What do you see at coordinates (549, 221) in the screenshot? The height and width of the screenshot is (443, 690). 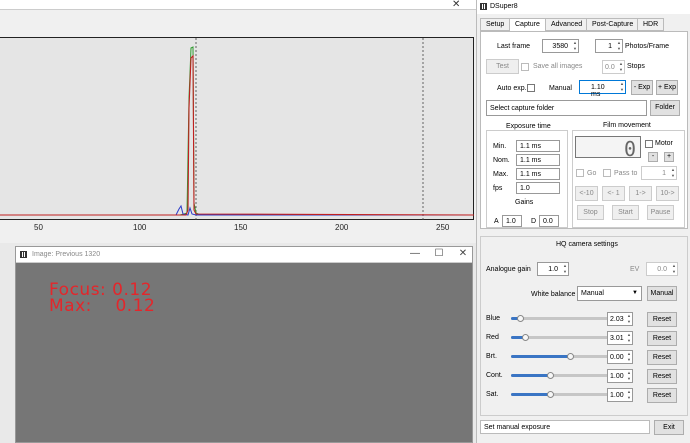 I see `digital-gain-field: 0.0` at bounding box center [549, 221].